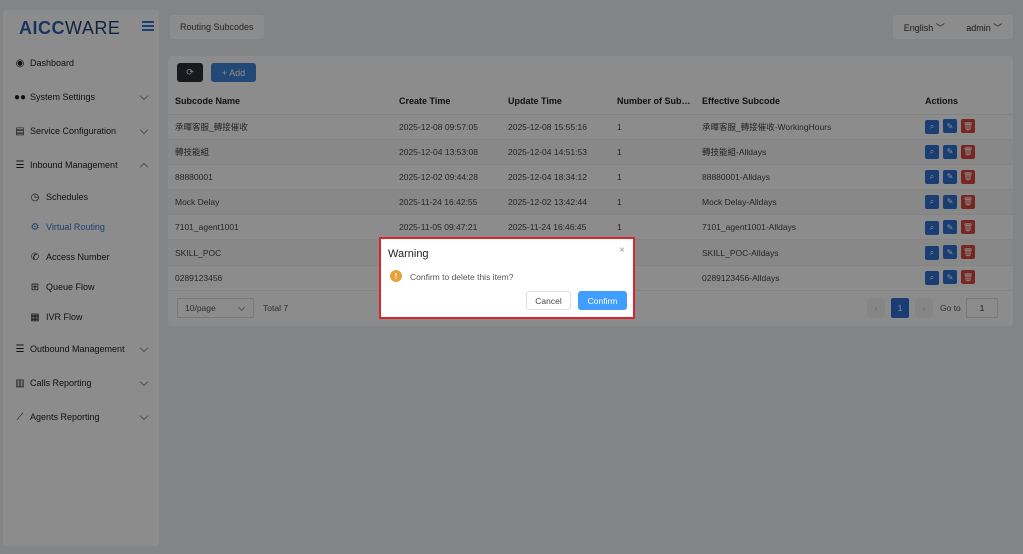 This screenshot has width=1023, height=554. What do you see at coordinates (602, 300) in the screenshot?
I see `confirm-button: Confirm` at bounding box center [602, 300].